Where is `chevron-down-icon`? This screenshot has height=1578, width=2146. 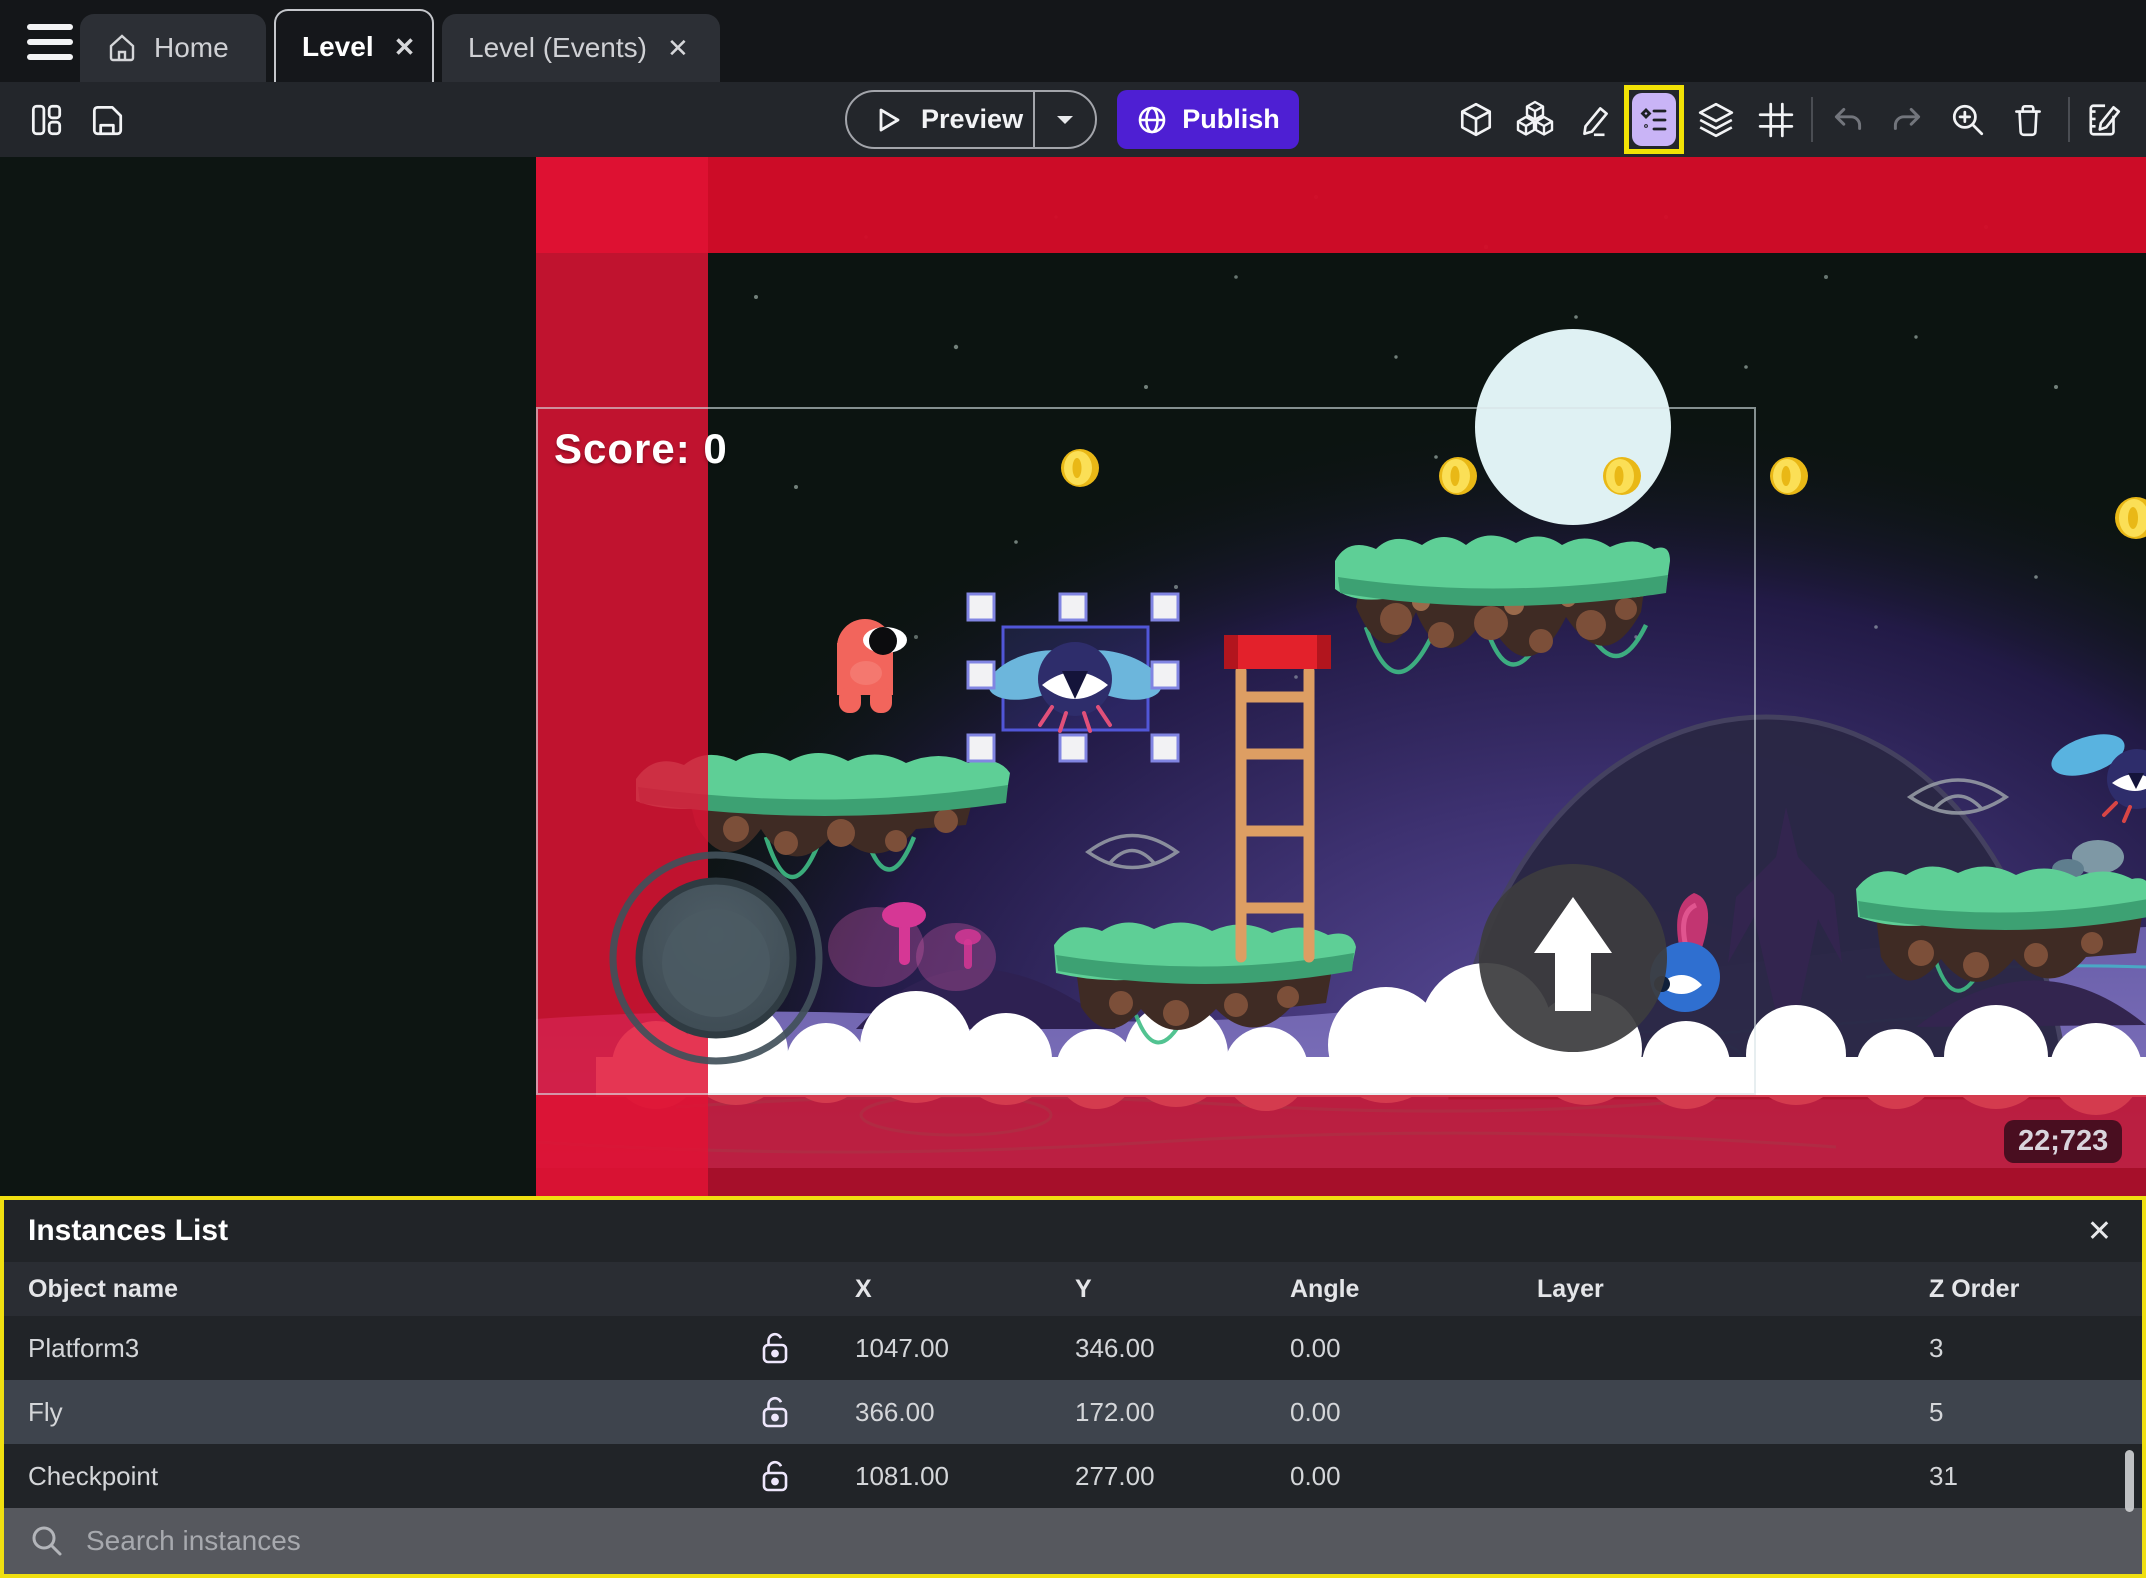 chevron-down-icon is located at coordinates (1065, 119).